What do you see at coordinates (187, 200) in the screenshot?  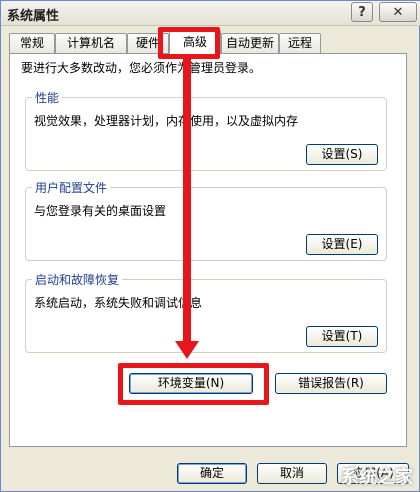 I see `annotation-arrow-line` at bounding box center [187, 200].